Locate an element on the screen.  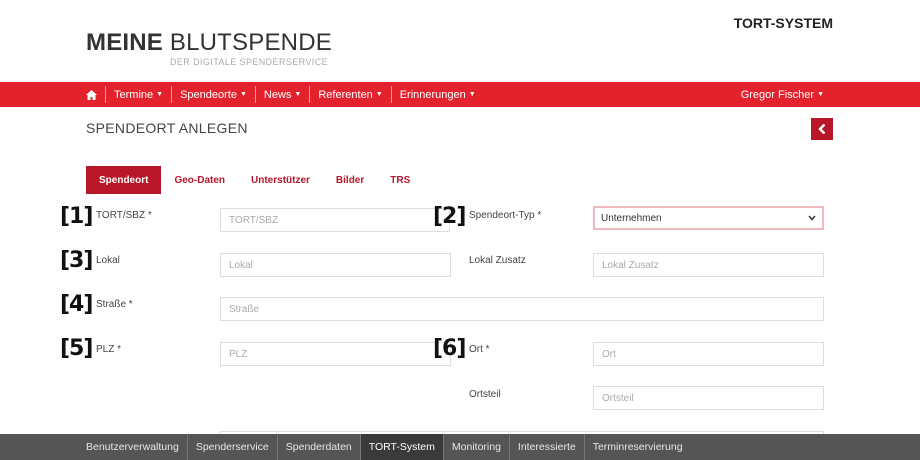
lokal-zusatz-label: Lokal Zusatz is located at coordinates (497, 260).